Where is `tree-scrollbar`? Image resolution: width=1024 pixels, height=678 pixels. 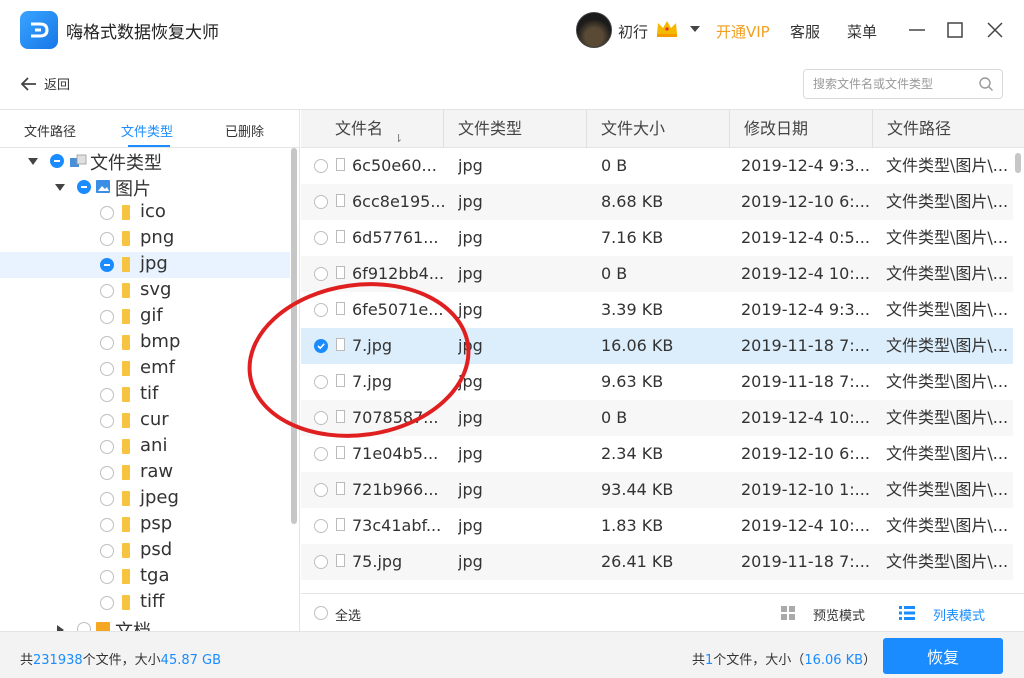 tree-scrollbar is located at coordinates (294, 389).